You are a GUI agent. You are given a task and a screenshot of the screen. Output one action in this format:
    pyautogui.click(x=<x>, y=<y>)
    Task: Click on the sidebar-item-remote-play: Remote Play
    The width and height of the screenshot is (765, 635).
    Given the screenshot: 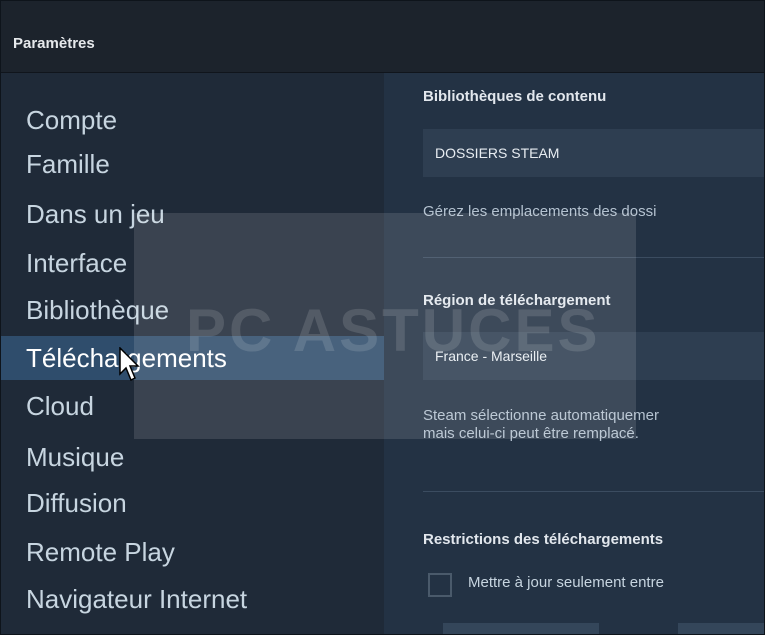 What is the action you would take?
    pyautogui.click(x=192, y=552)
    